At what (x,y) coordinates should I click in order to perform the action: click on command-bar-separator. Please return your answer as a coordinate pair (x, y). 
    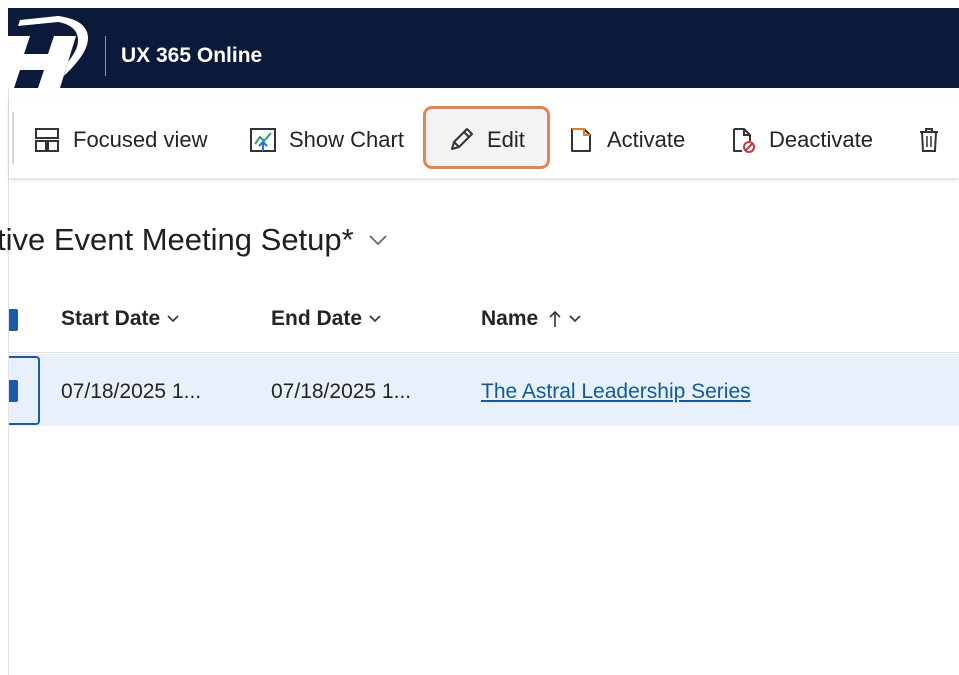
    Looking at the image, I should click on (13, 138).